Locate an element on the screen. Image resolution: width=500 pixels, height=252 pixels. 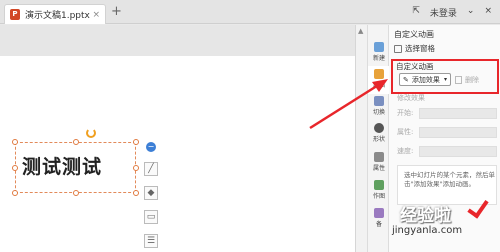
watermark-title: 经验啦 is located at coordinates (425, 216).